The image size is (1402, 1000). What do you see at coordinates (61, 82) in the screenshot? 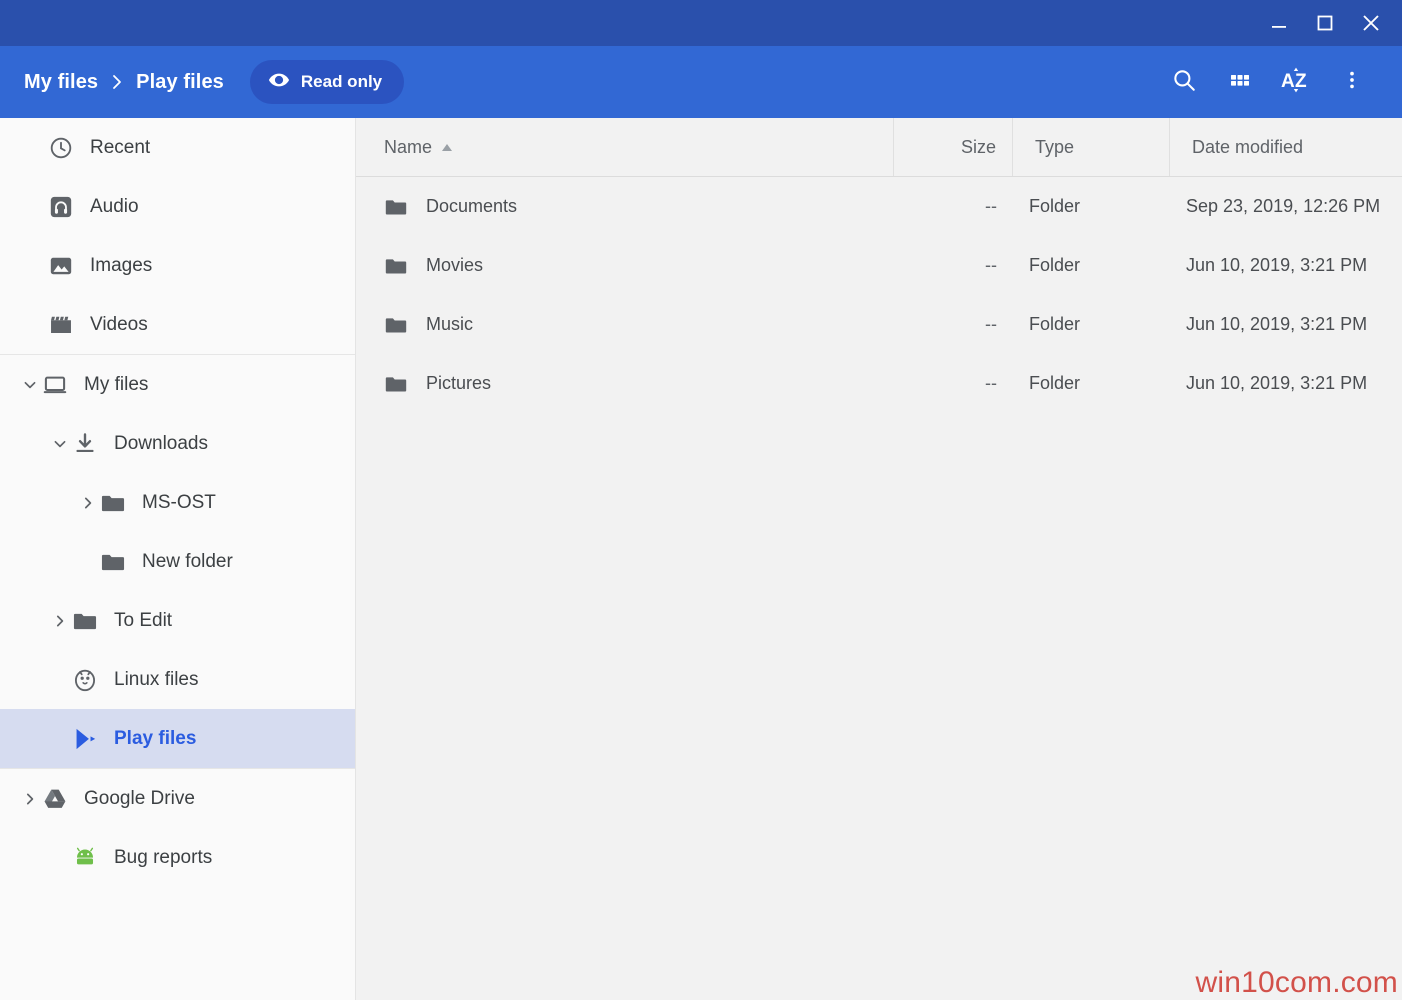
I see `breadcrumb-item-my-files: My files` at bounding box center [61, 82].